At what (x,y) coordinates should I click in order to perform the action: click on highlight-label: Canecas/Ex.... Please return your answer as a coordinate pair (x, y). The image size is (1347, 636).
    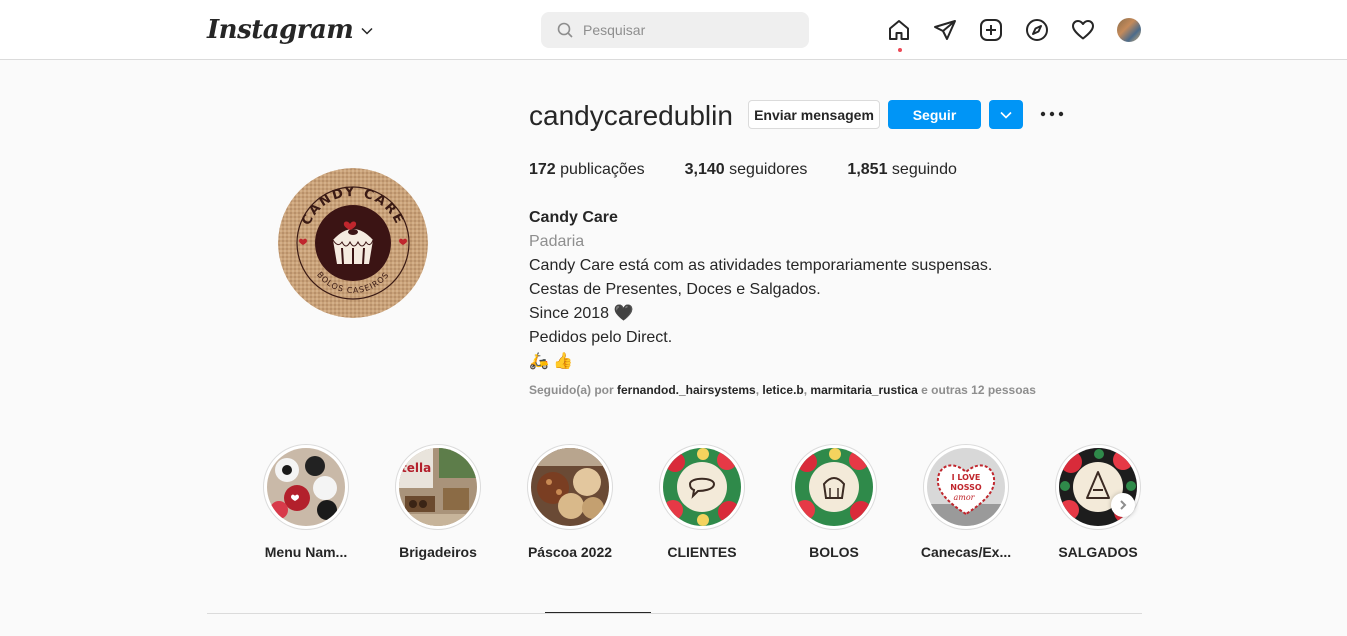
    Looking at the image, I should click on (966, 552).